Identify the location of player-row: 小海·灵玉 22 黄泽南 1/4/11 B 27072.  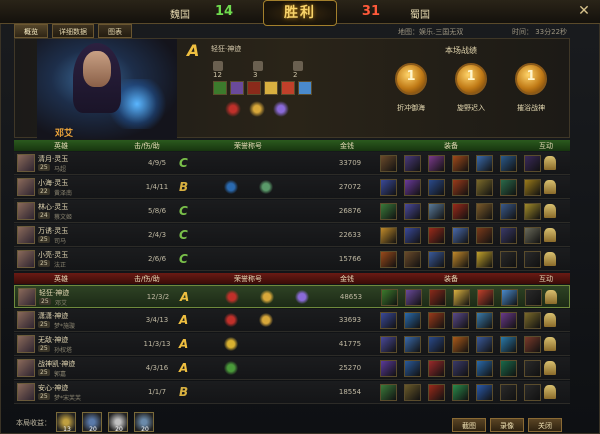
(292, 187).